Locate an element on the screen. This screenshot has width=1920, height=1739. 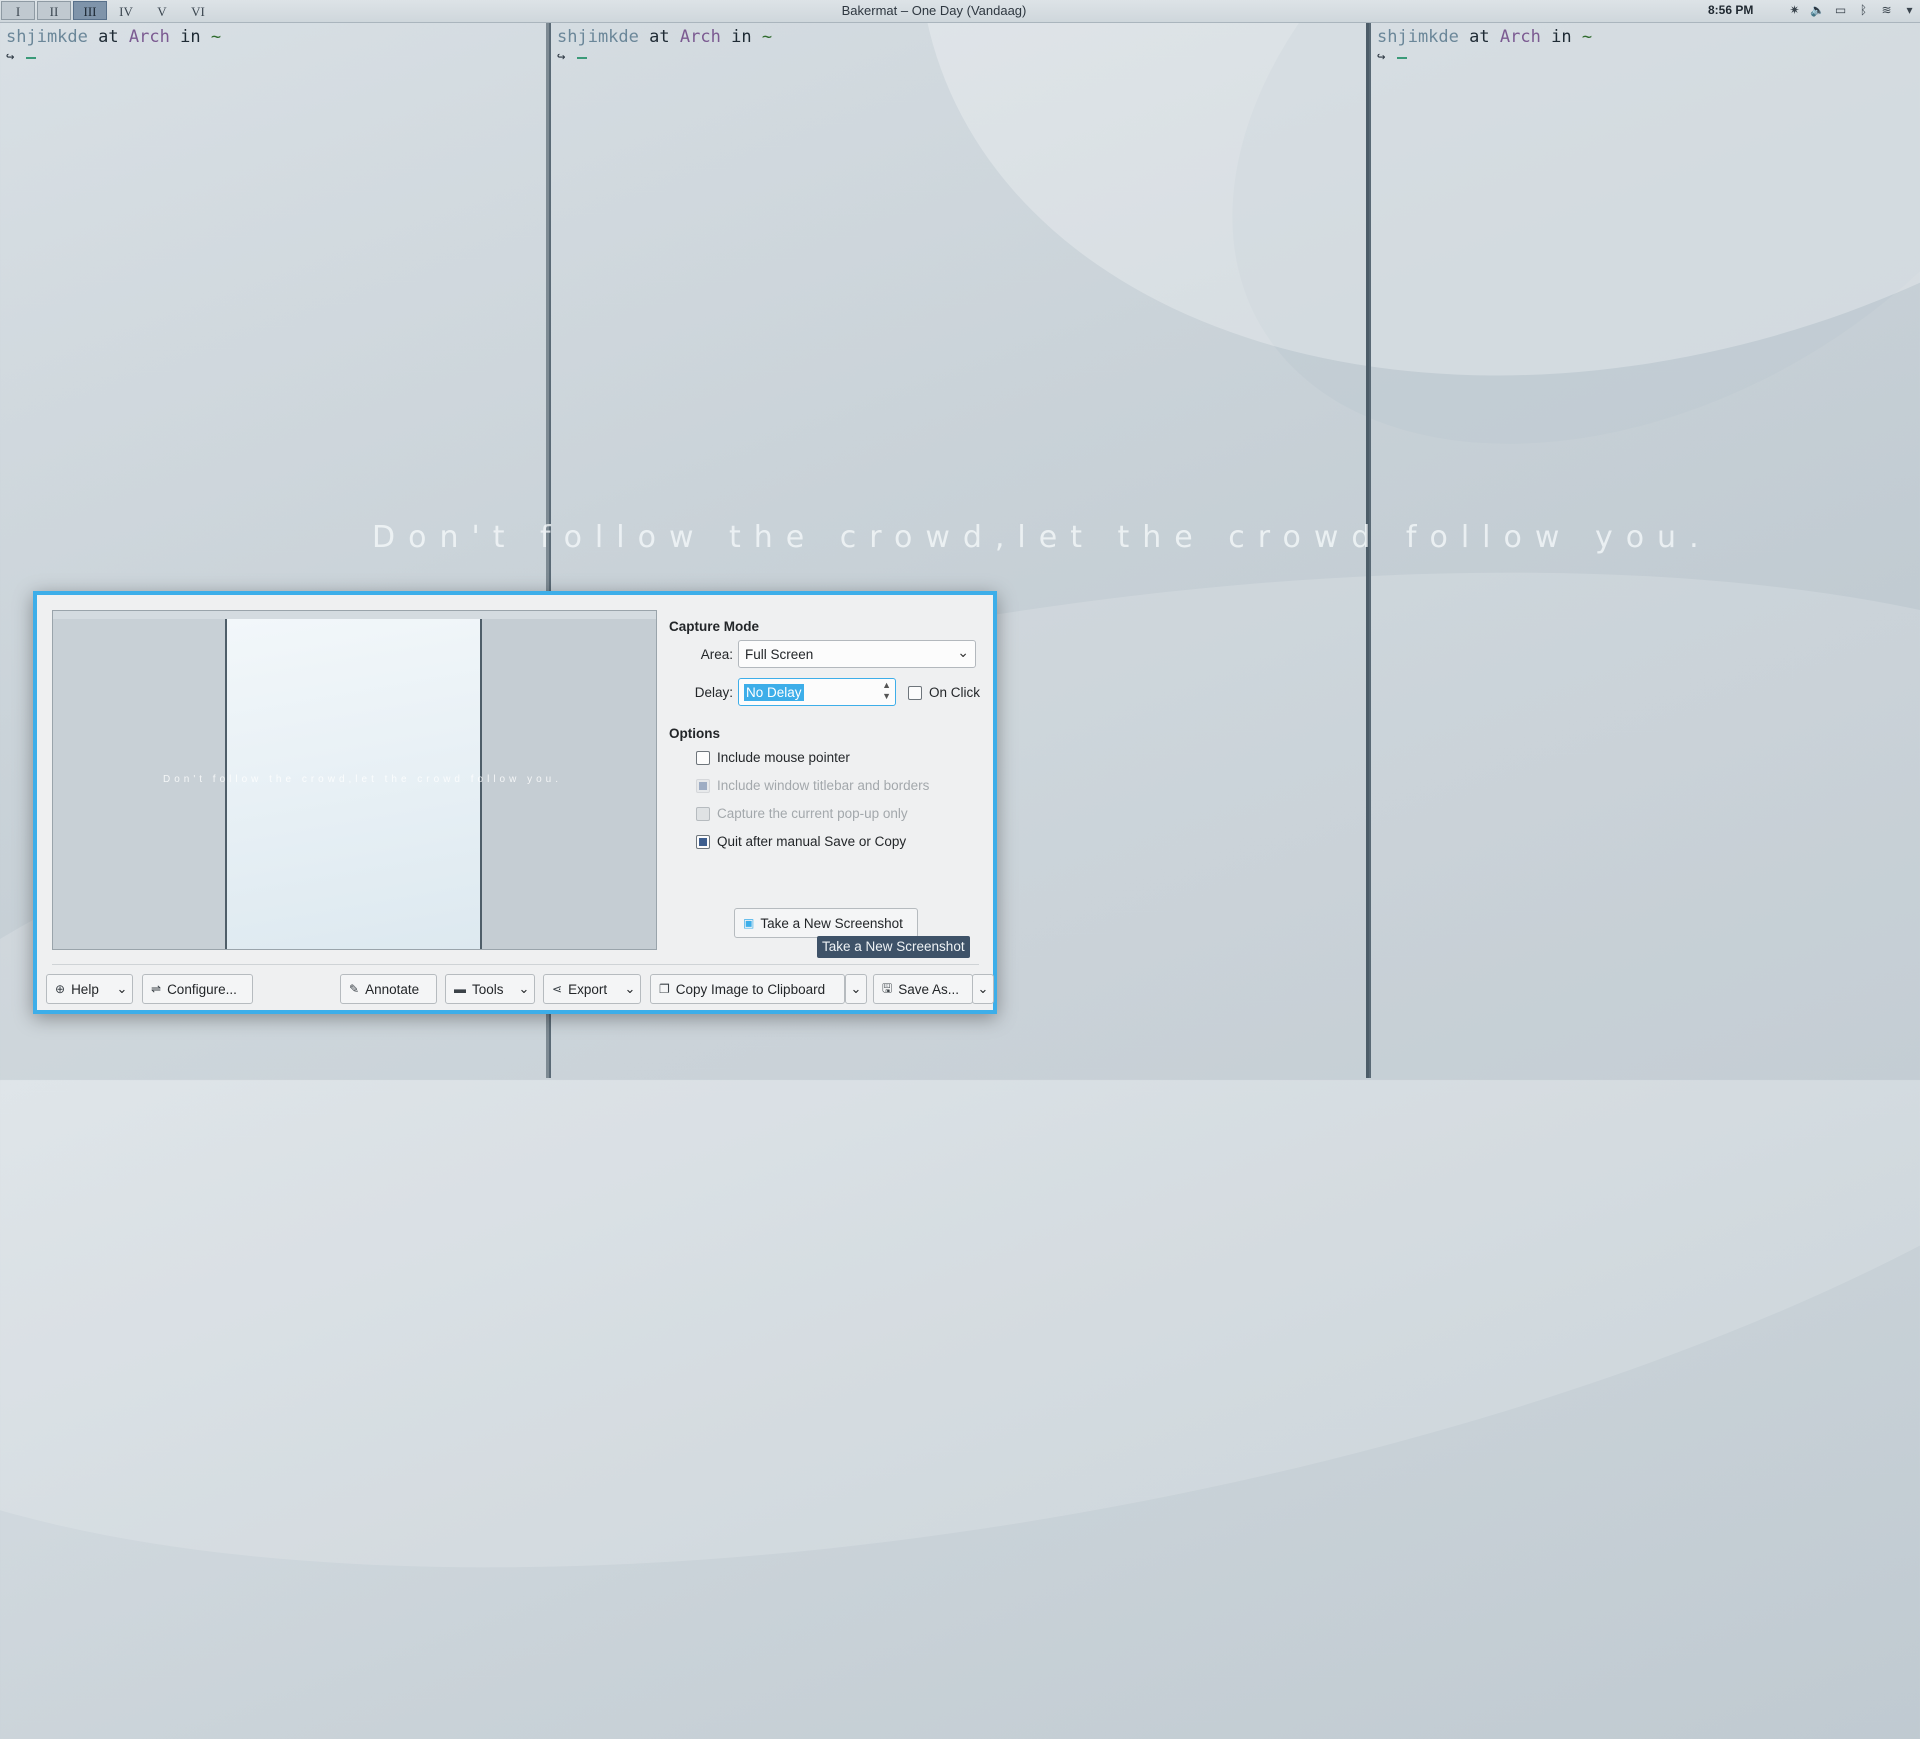
annotate-label: Annotate is located at coordinates (392, 989).